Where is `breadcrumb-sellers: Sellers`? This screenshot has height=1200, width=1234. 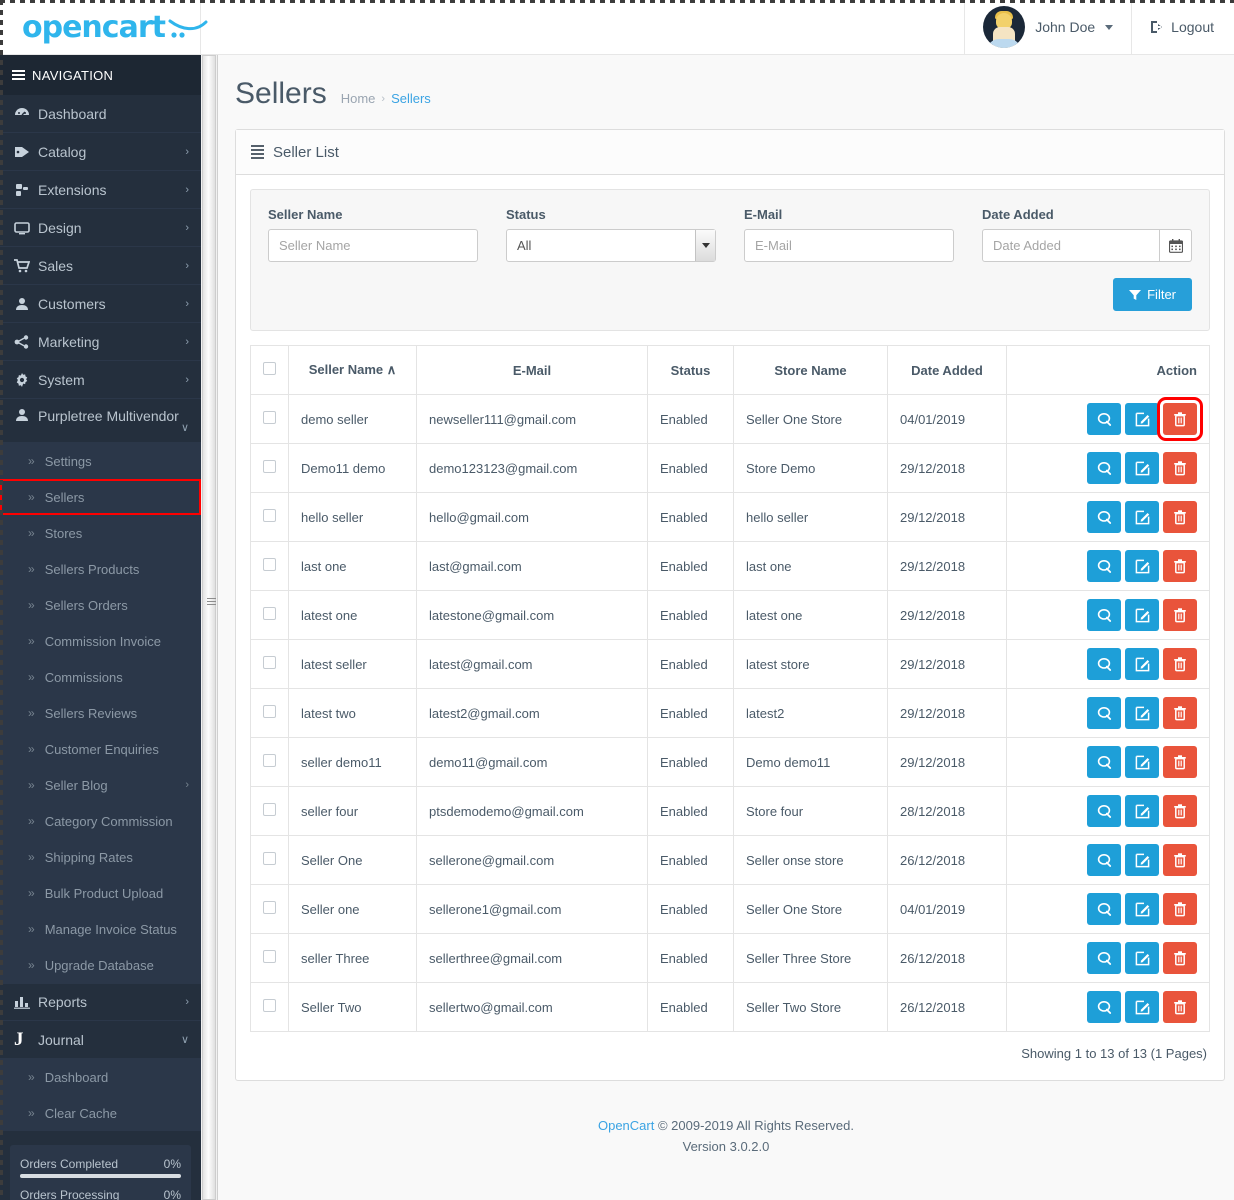 breadcrumb-sellers: Sellers is located at coordinates (411, 98).